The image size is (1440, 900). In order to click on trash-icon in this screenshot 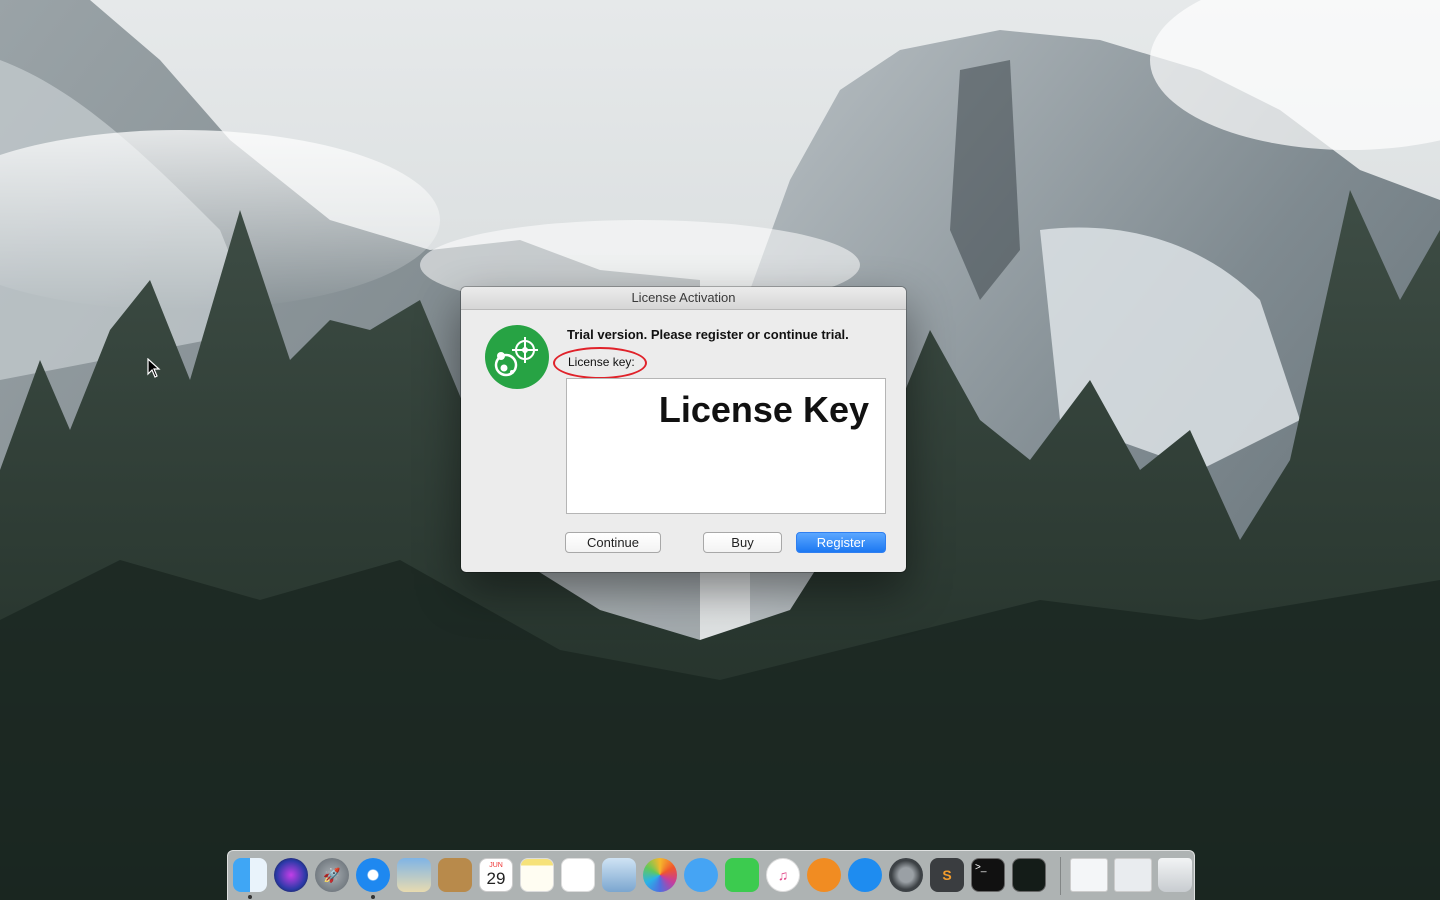, I will do `click(1175, 875)`.